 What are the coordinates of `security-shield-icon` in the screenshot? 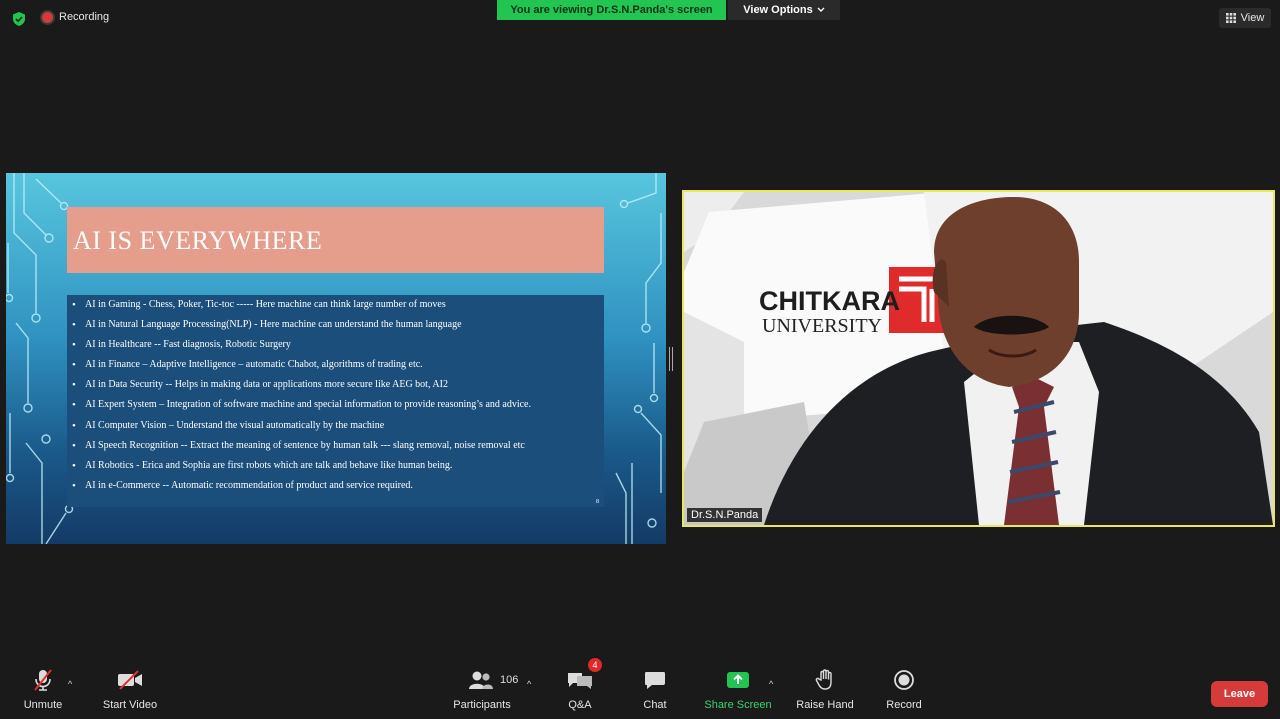 It's located at (19, 19).